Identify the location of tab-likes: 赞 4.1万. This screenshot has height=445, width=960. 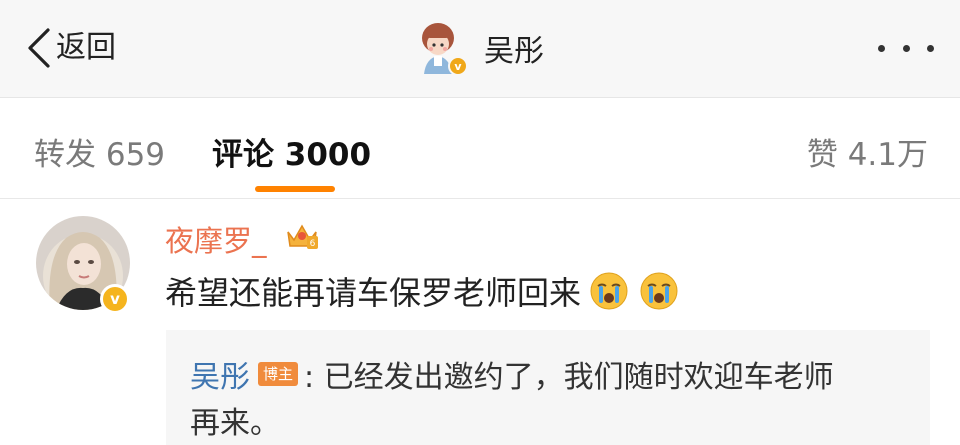
(867, 151).